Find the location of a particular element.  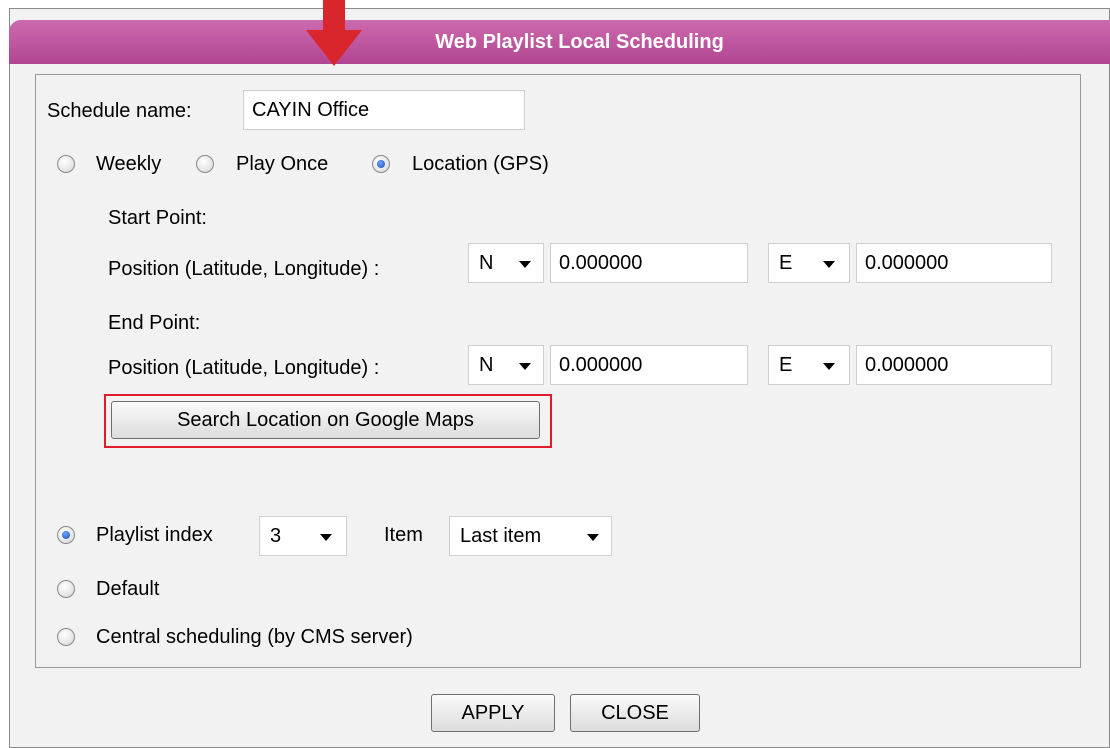

dialog-title: Web Playlist Local Scheduling is located at coordinates (579, 42).